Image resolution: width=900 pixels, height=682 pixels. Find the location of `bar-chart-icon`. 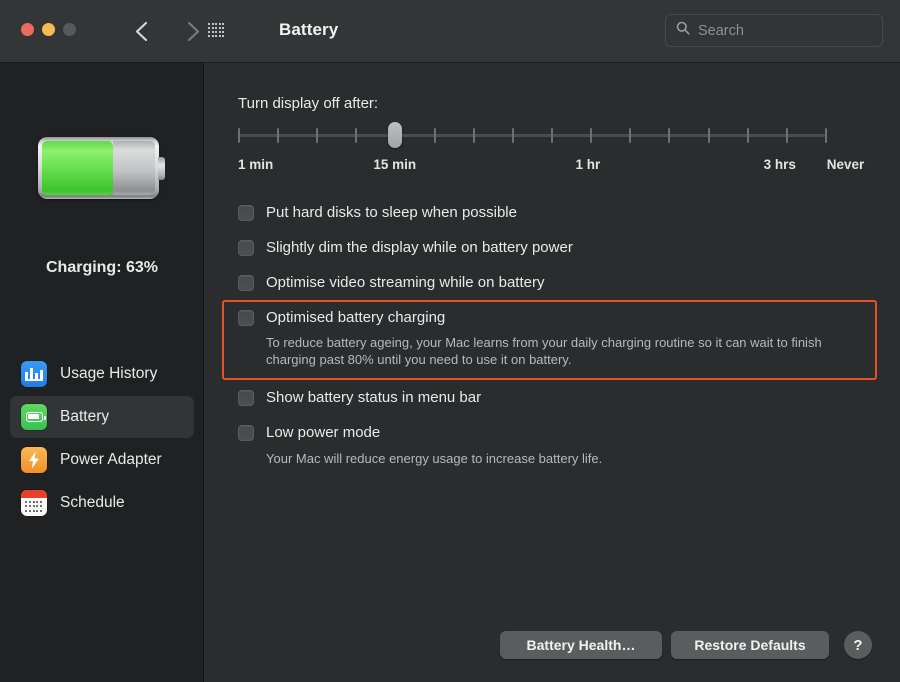

bar-chart-icon is located at coordinates (34, 374).